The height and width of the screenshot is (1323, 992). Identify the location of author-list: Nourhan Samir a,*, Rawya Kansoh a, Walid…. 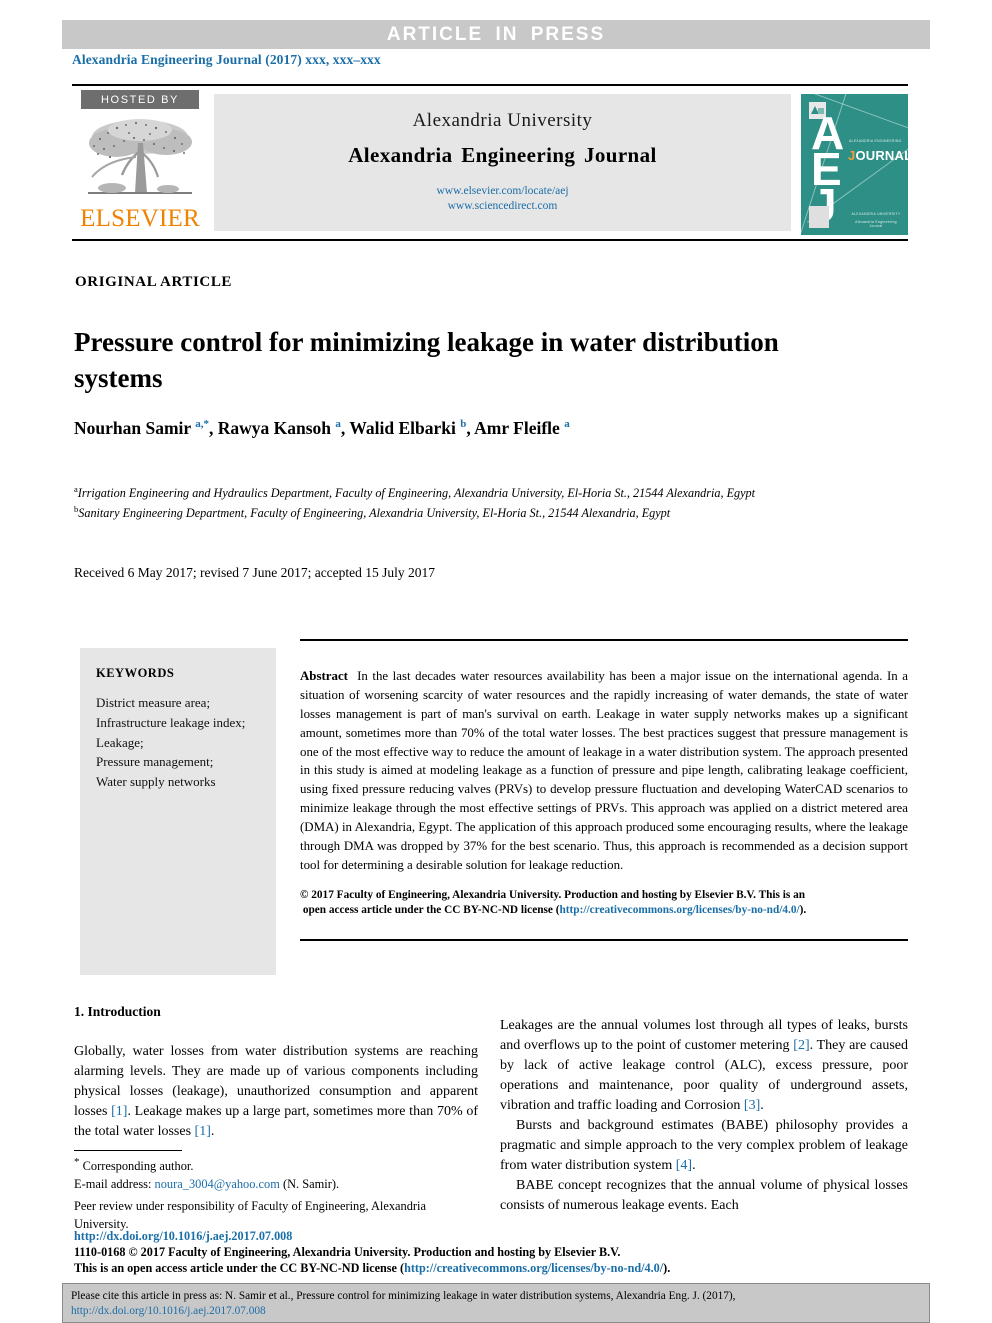
(322, 428).